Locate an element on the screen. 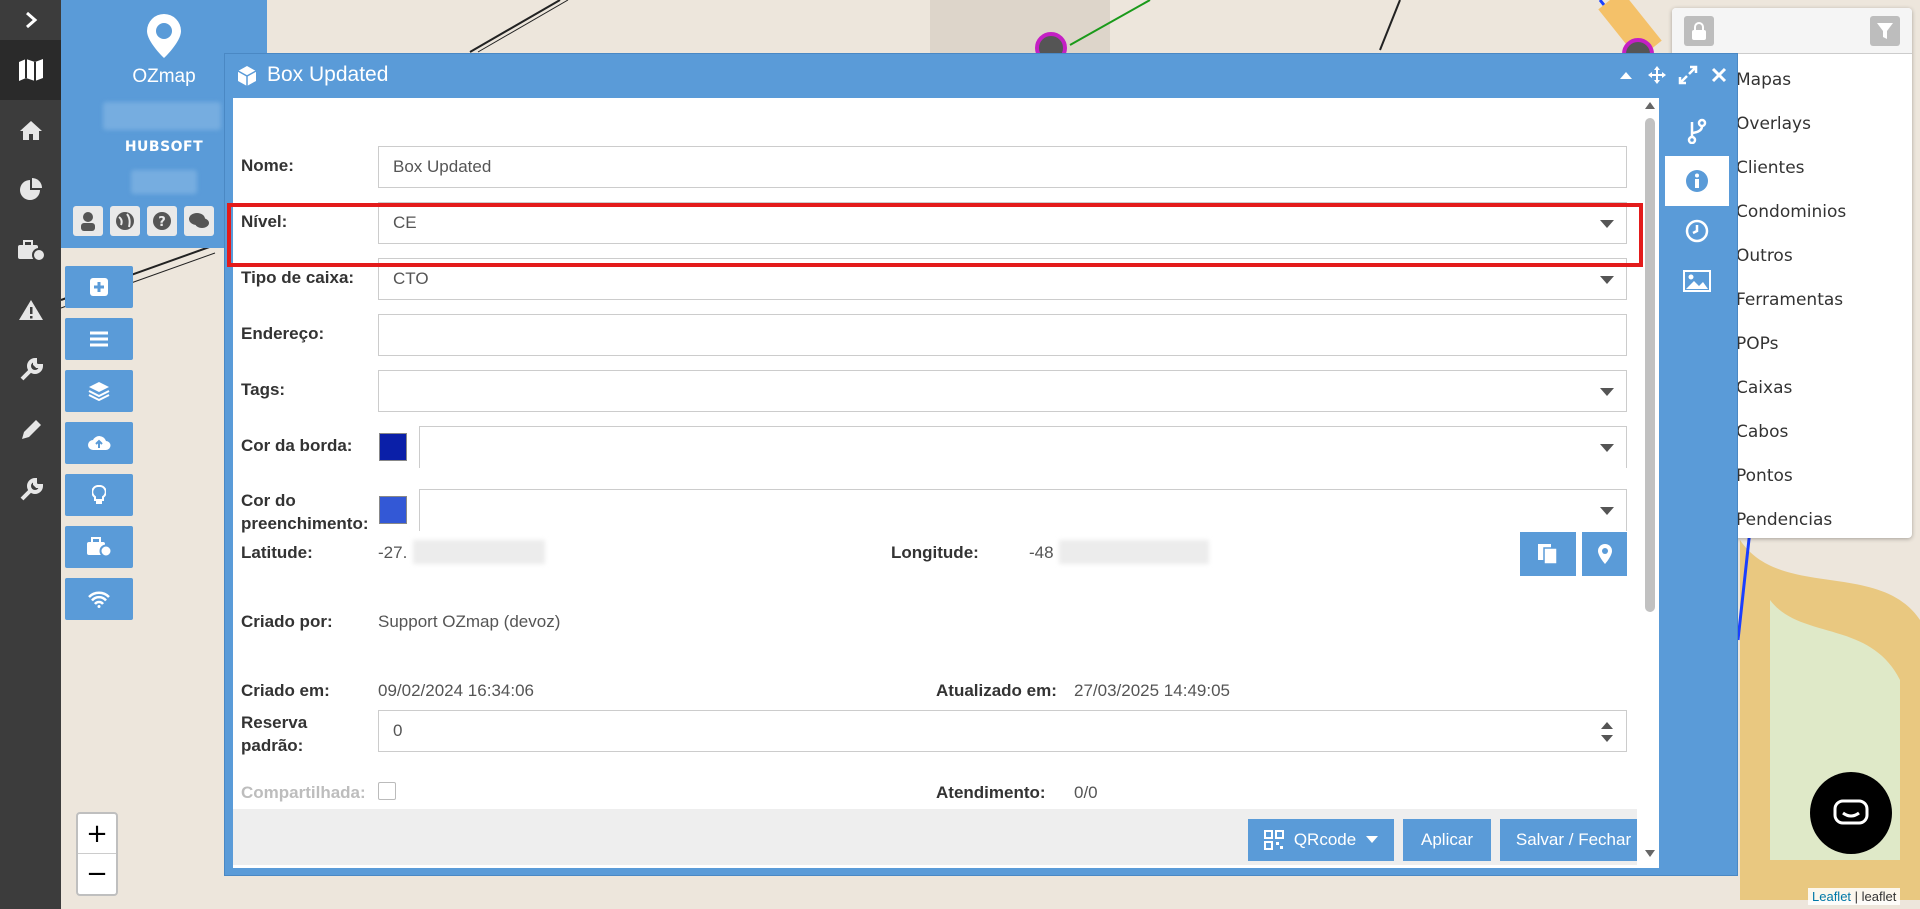  warning-icon is located at coordinates (30, 310).